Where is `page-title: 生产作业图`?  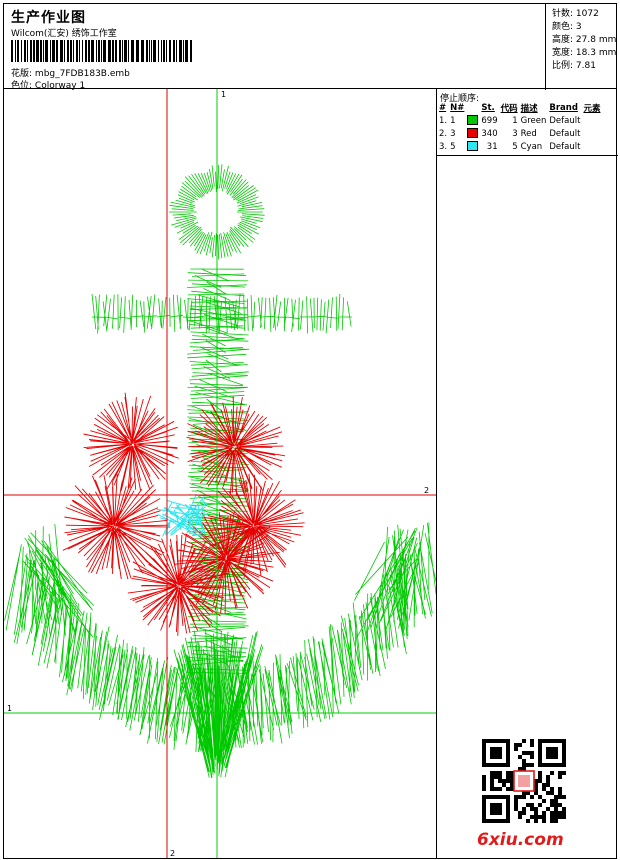 page-title: 生产作业图 is located at coordinates (48, 18).